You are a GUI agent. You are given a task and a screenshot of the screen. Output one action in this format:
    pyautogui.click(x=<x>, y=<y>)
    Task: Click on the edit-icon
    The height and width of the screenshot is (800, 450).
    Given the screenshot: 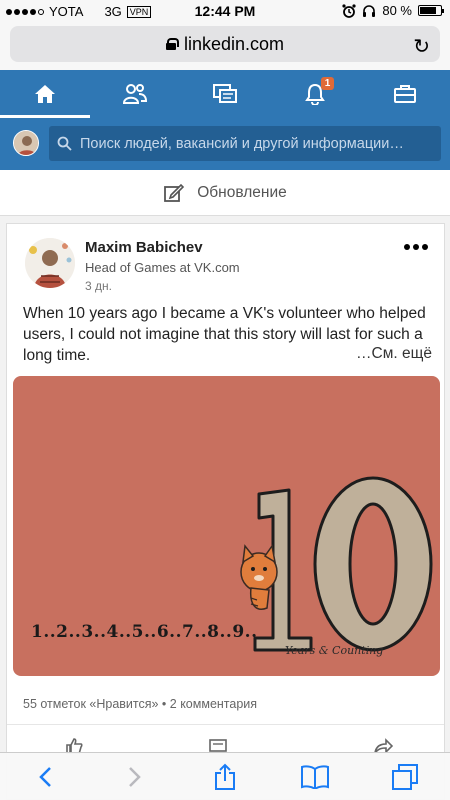 What is the action you would take?
    pyautogui.click(x=174, y=192)
    